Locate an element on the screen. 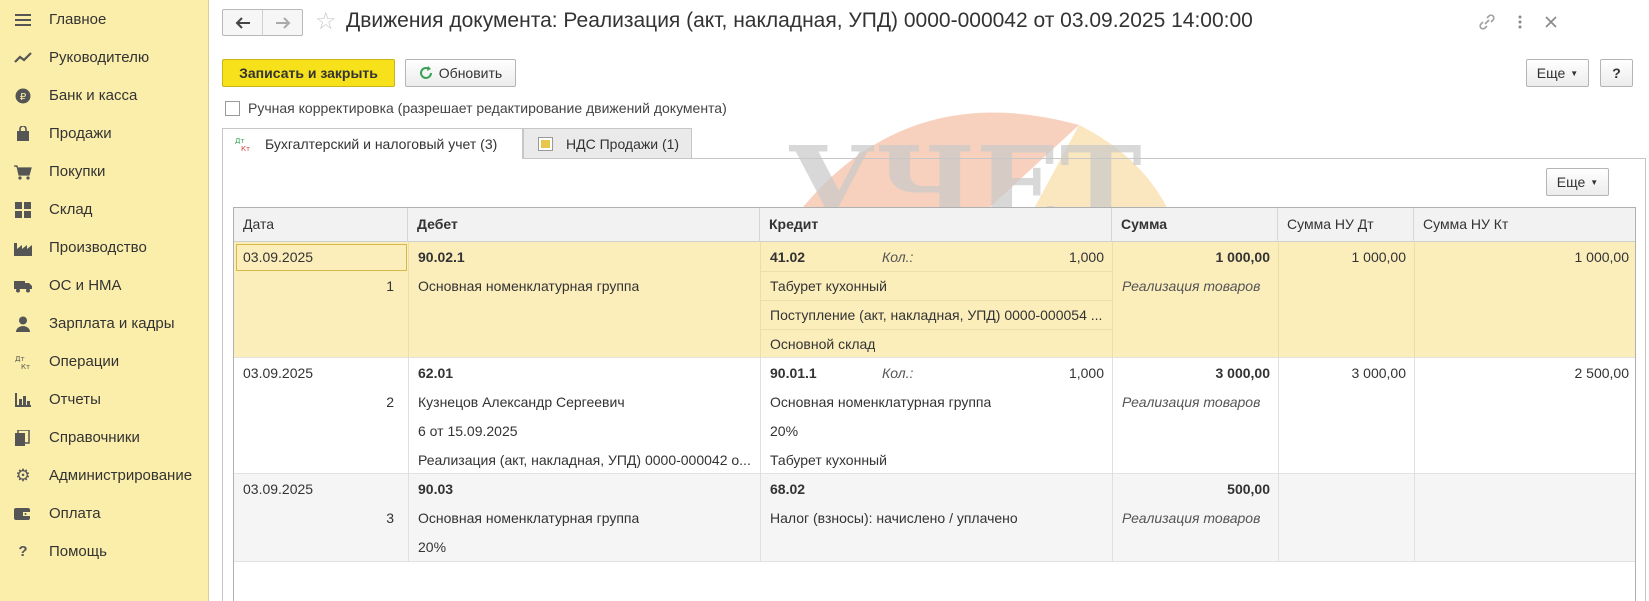 This screenshot has width=1649, height=601. ruble-coin-icon: ₽ is located at coordinates (23, 96).